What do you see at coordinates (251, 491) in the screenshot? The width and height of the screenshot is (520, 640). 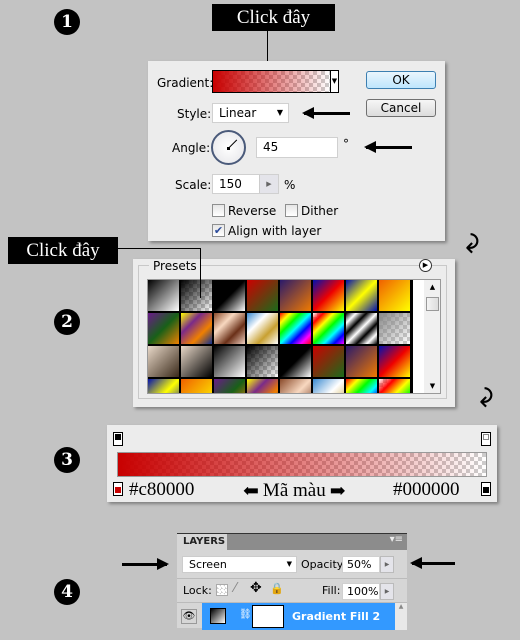 I see `arrow-left-icon: ⬅` at bounding box center [251, 491].